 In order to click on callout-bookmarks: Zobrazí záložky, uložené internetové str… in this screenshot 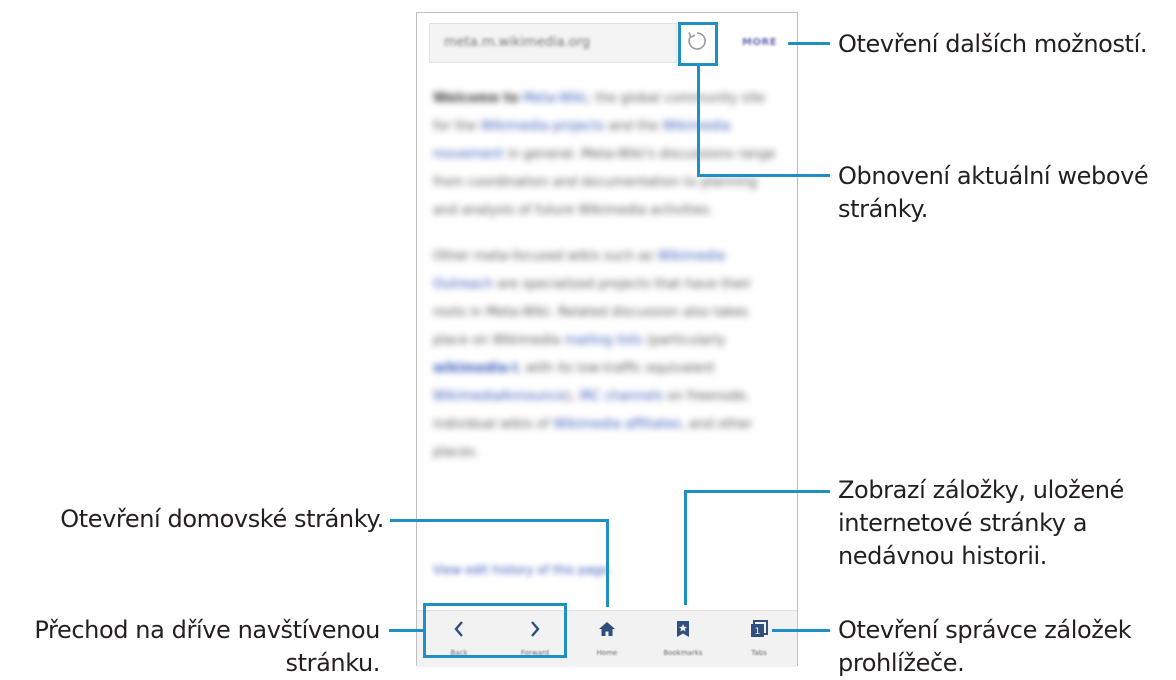, I will do `click(981, 523)`.